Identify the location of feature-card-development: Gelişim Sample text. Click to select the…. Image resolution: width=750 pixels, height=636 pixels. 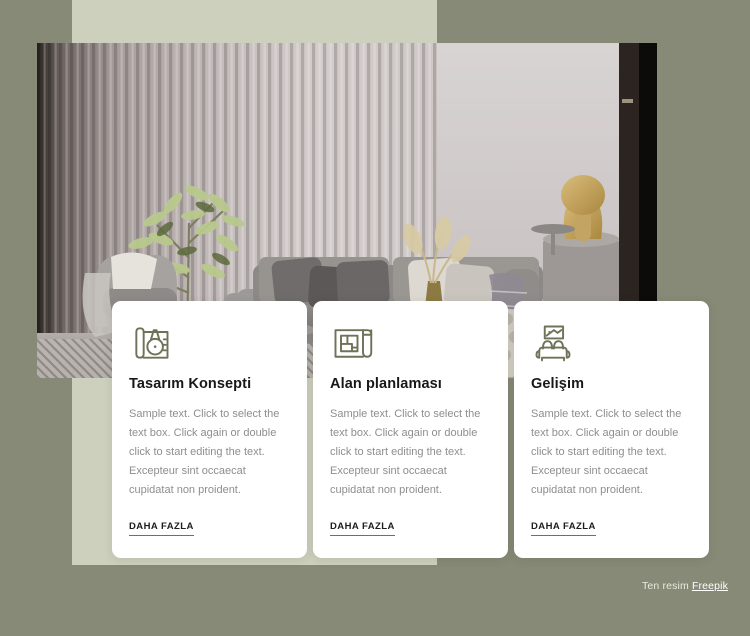
(611, 429).